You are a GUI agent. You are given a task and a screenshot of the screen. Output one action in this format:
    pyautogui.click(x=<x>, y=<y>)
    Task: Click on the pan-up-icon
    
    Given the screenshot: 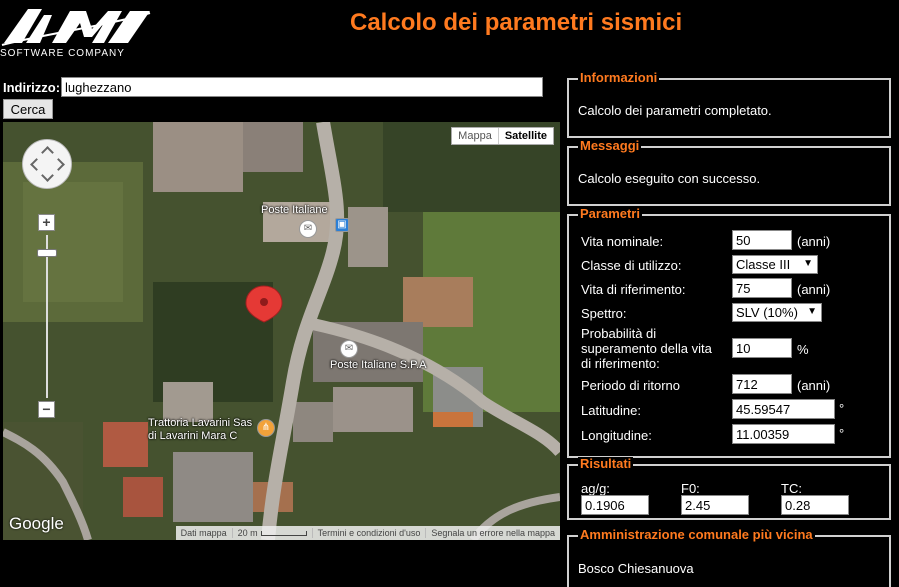 What is the action you would take?
    pyautogui.click(x=47, y=152)
    